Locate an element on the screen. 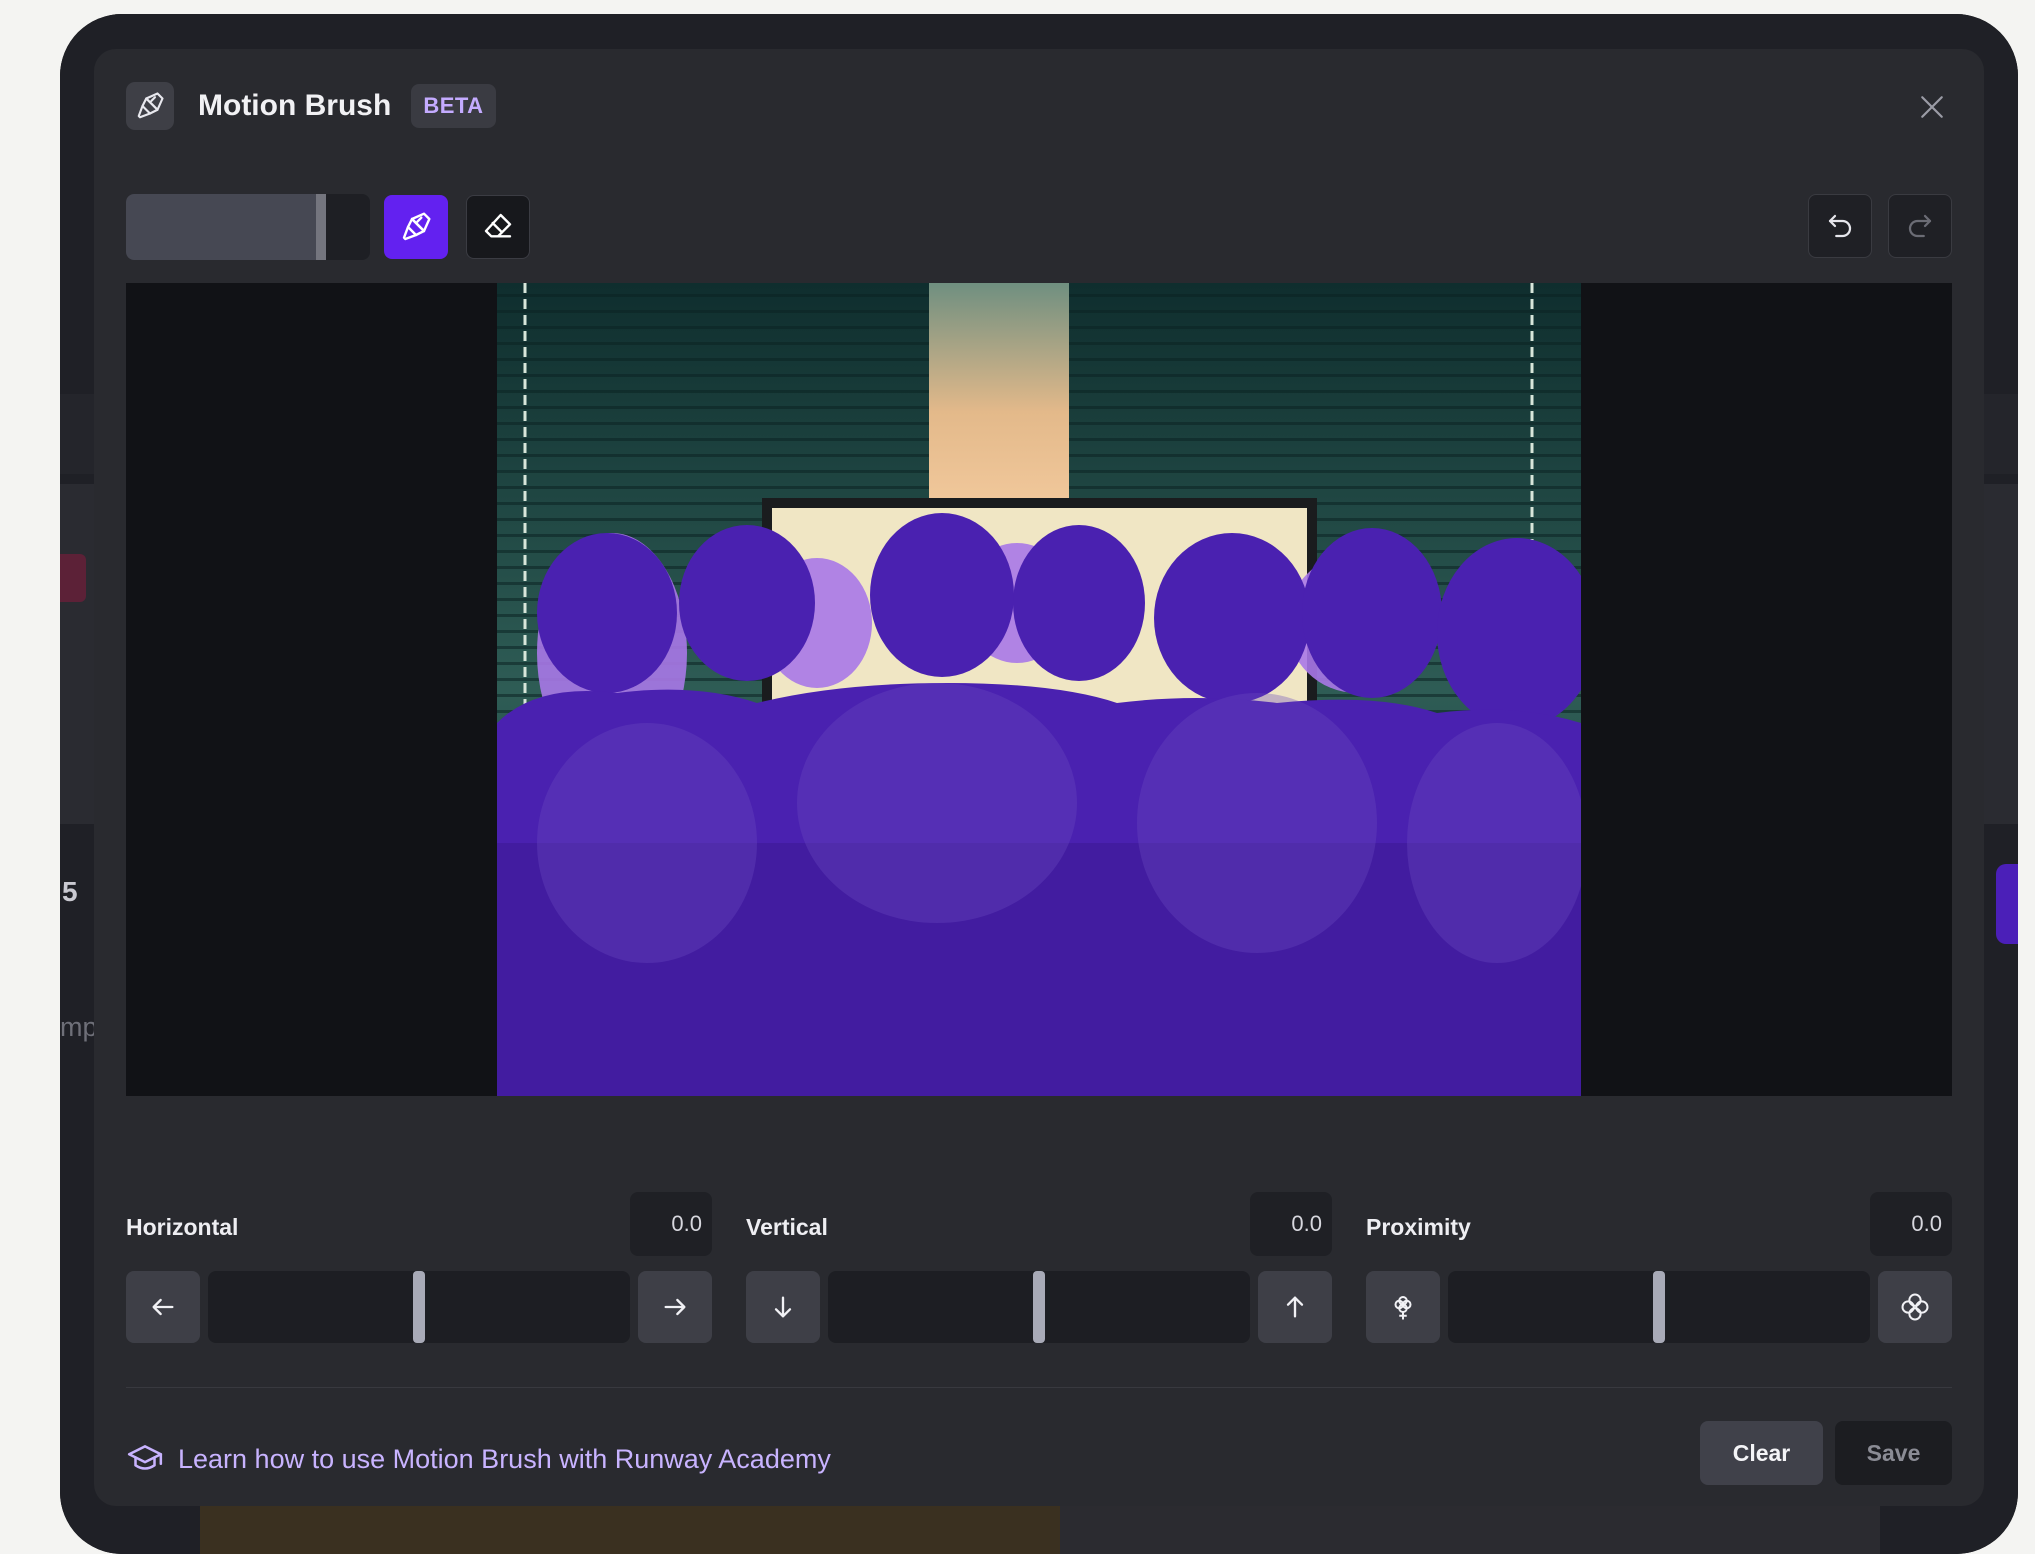 The height and width of the screenshot is (1554, 2035). move-down-button is located at coordinates (783, 1307).